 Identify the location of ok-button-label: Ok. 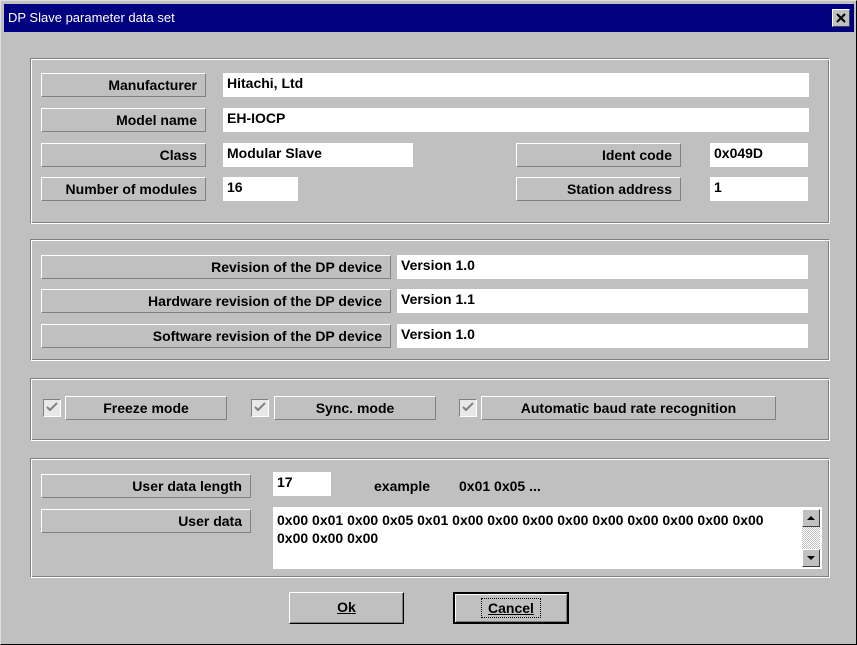
(346, 607).